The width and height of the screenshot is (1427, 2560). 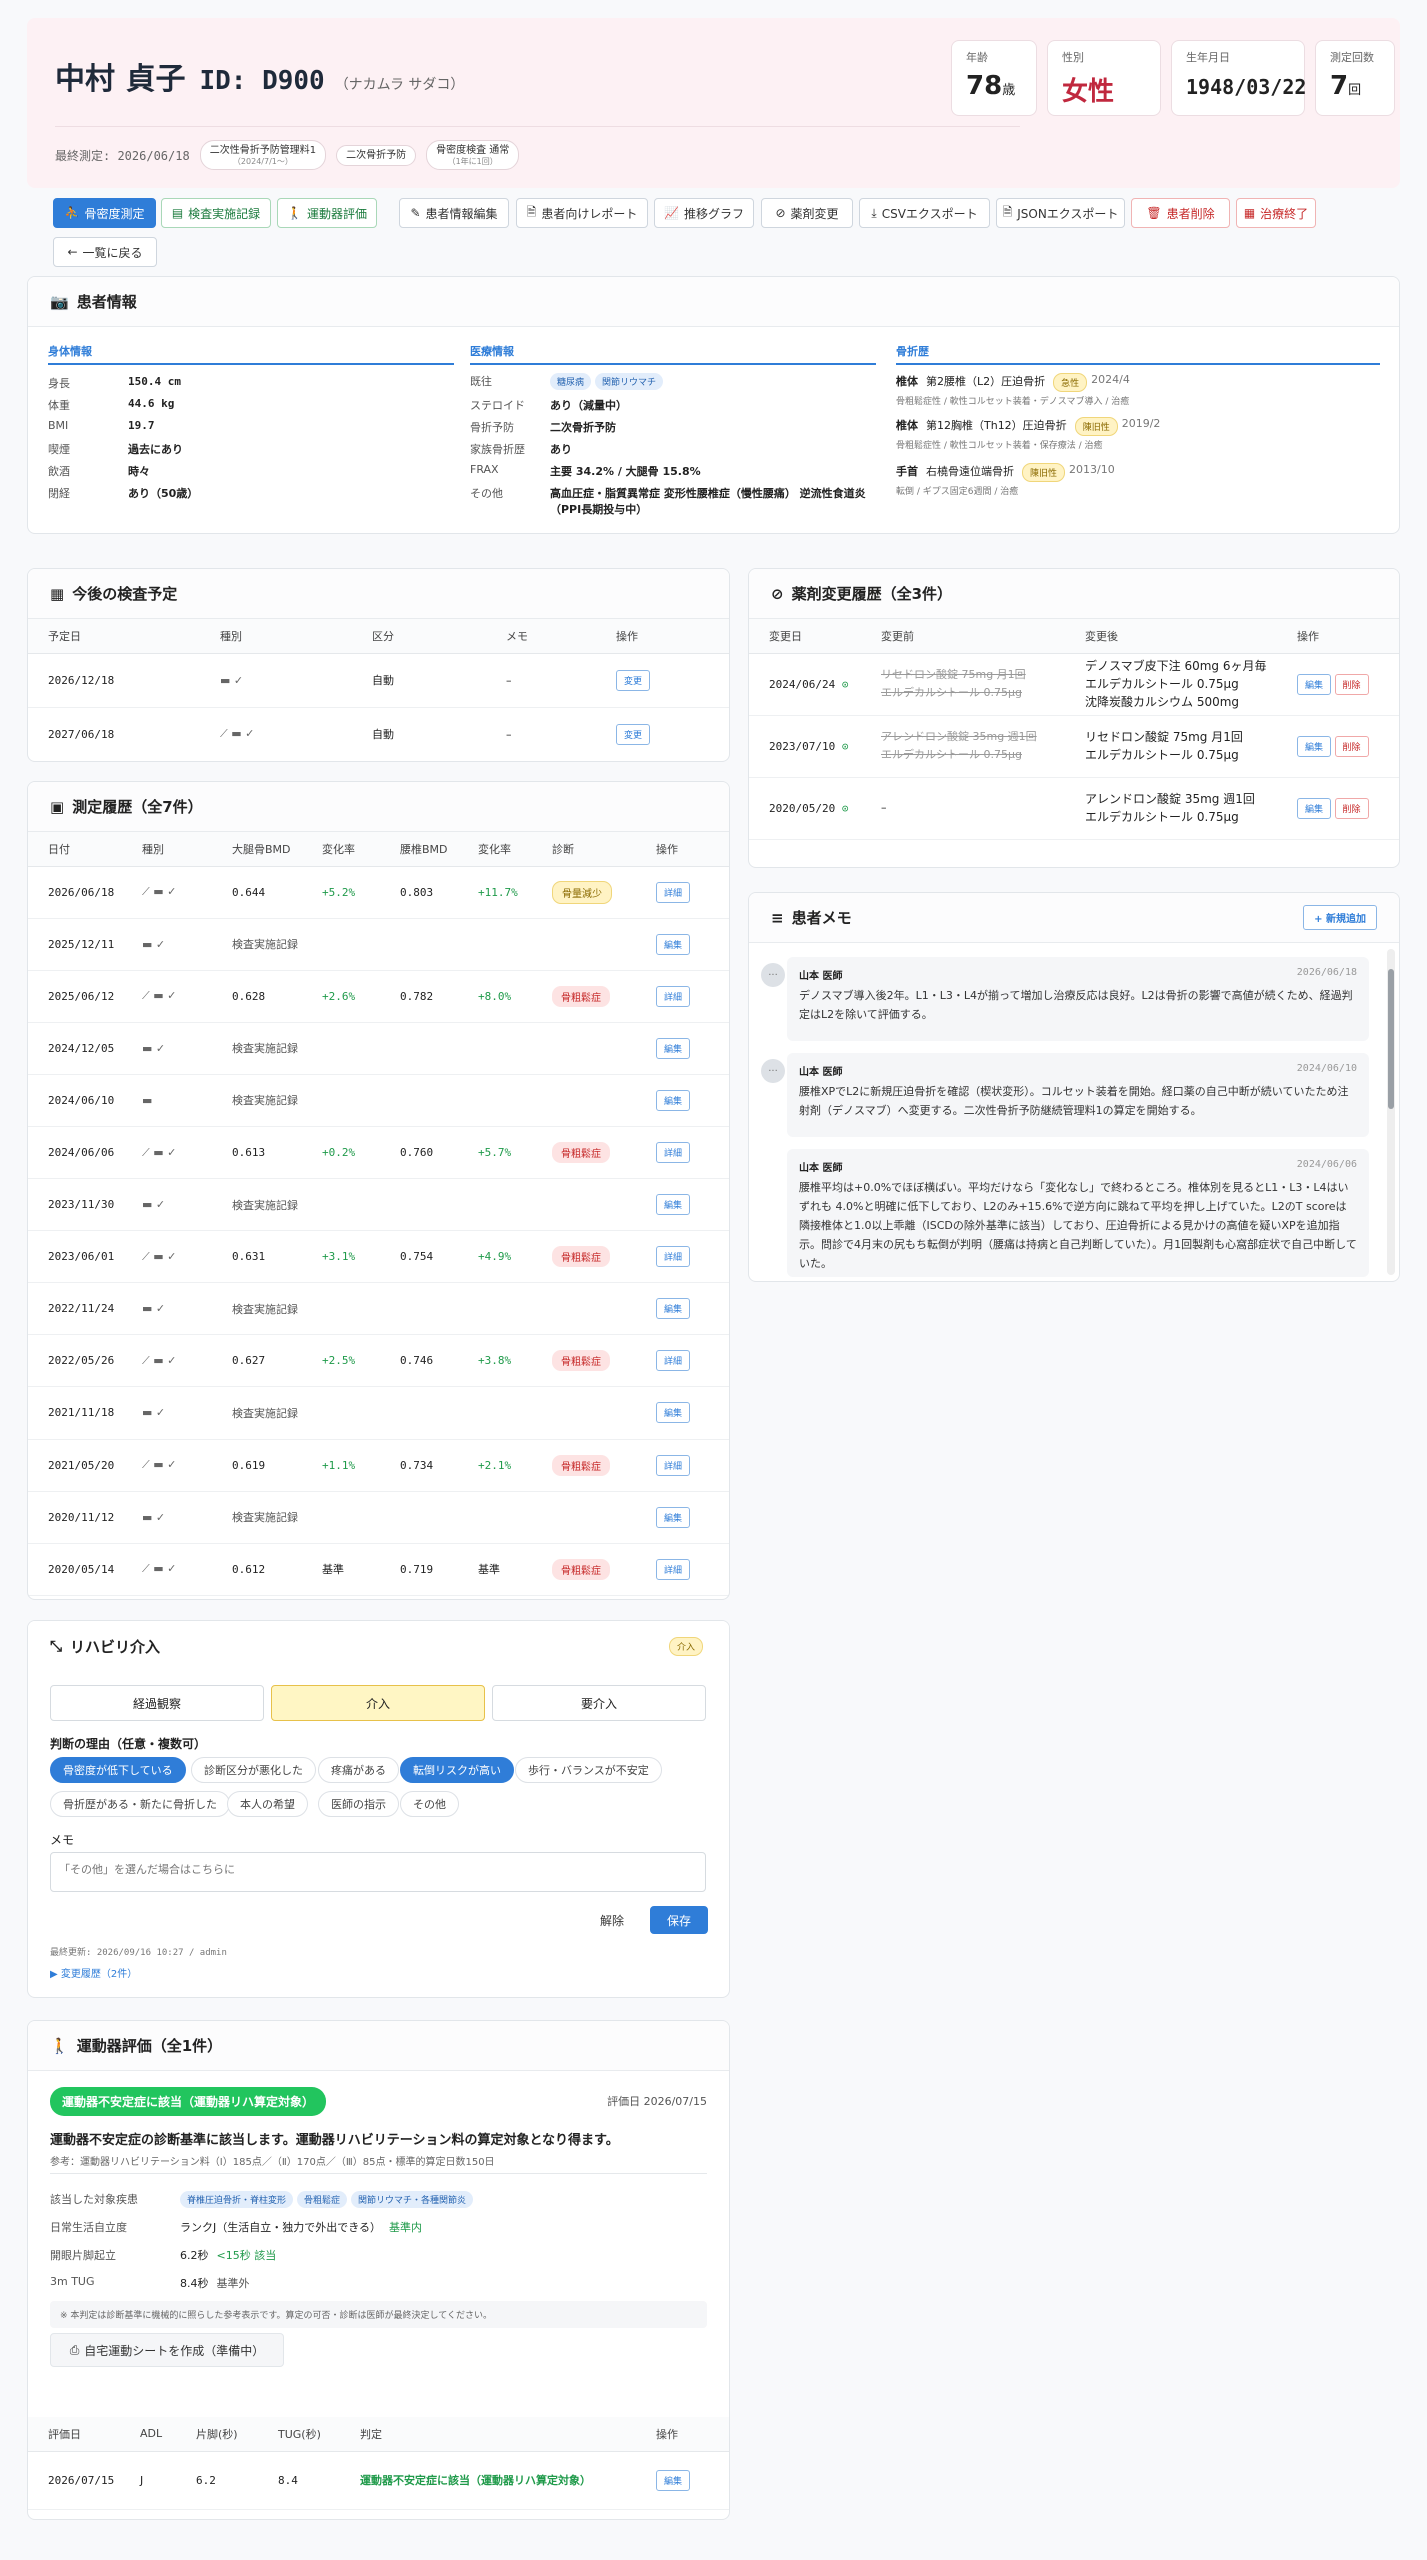 What do you see at coordinates (1007, 211) in the screenshot?
I see `file-icon: 🗎` at bounding box center [1007, 211].